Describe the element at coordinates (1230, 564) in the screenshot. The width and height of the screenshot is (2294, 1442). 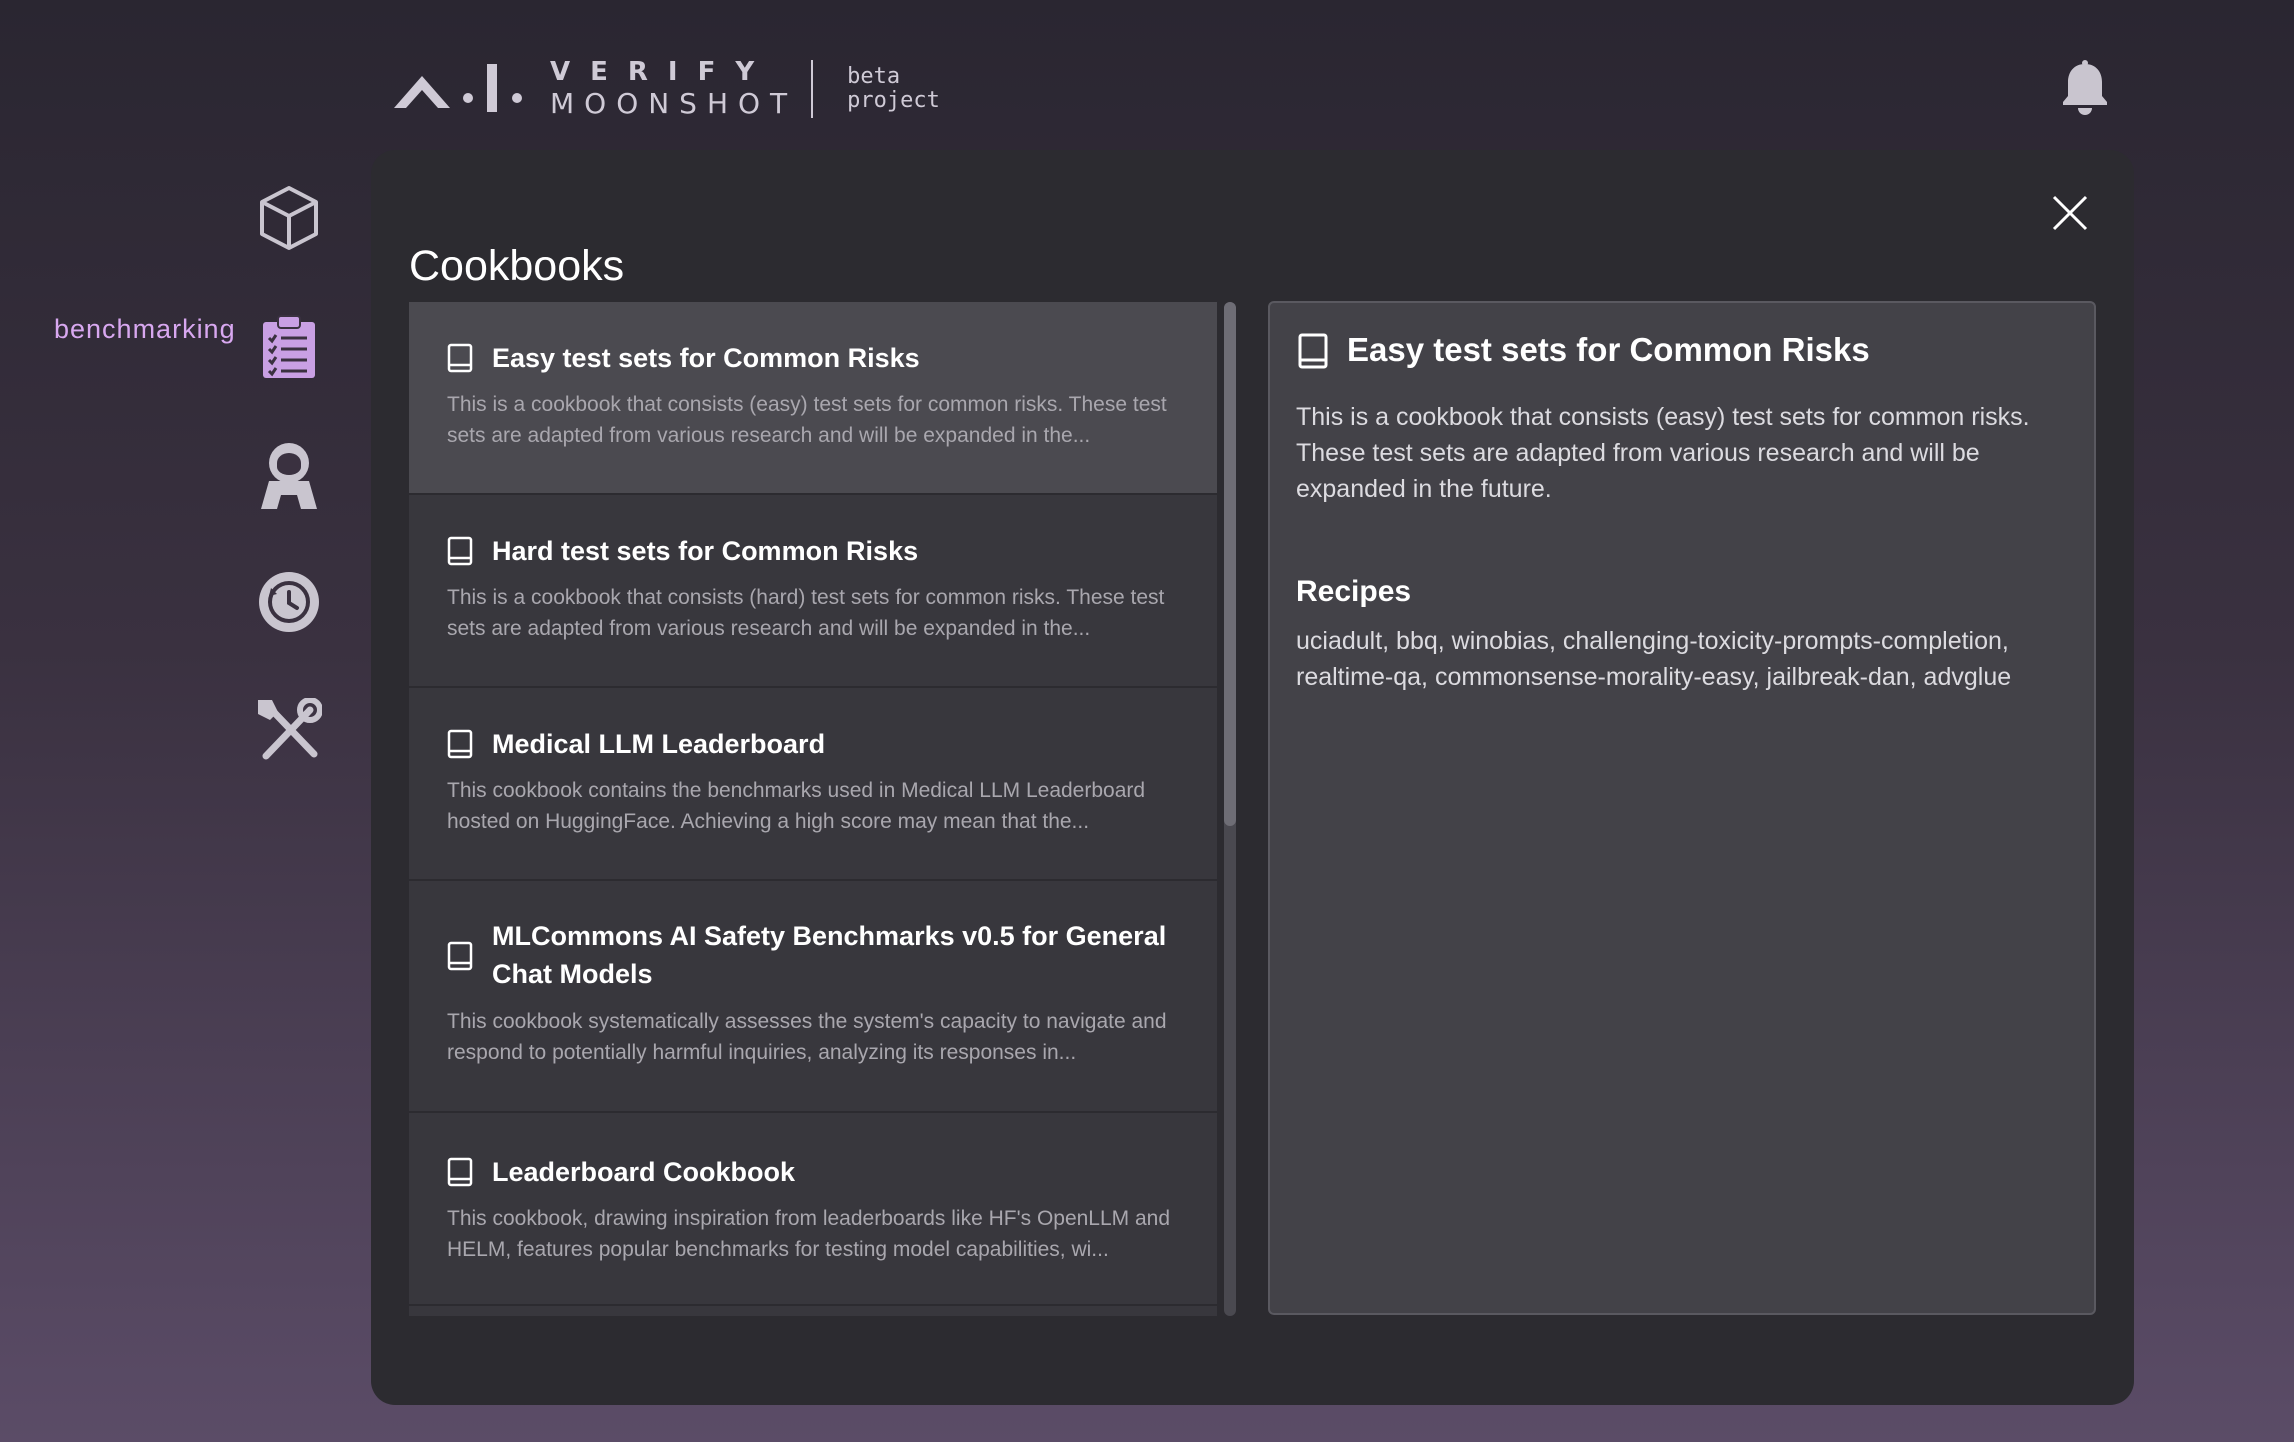
I see `scrollbar-thumb` at that location.